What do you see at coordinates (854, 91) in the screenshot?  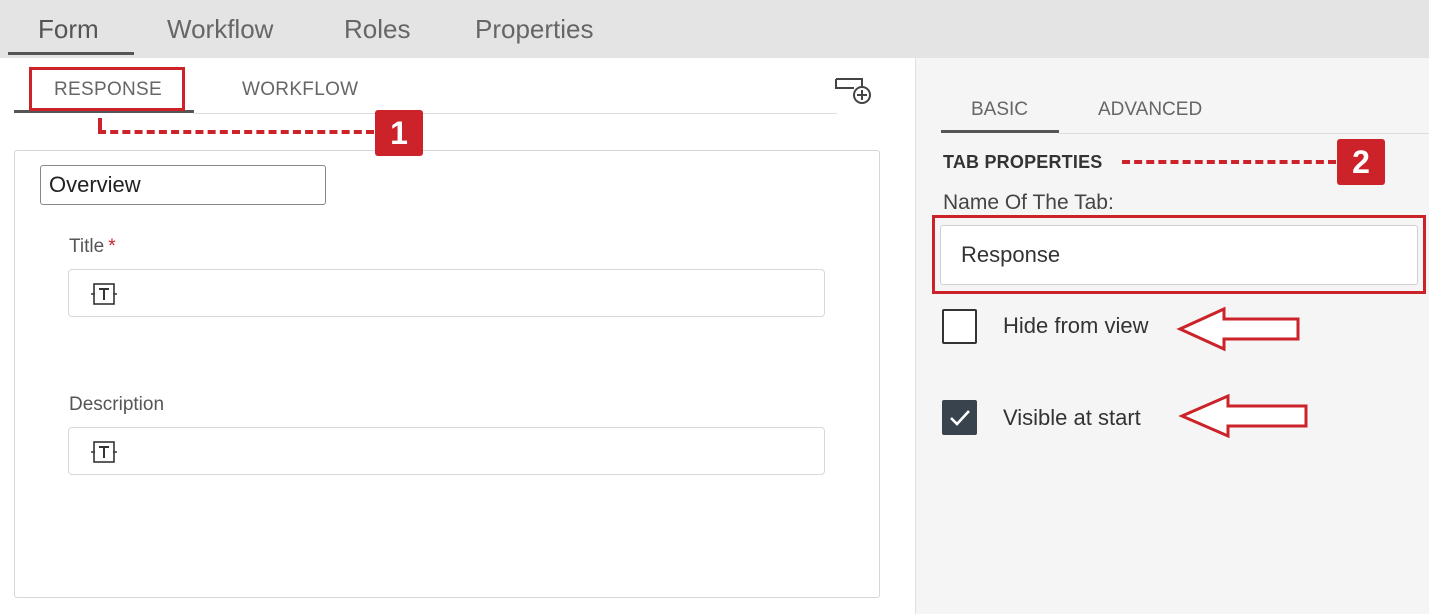 I see `add-tab-icon` at bounding box center [854, 91].